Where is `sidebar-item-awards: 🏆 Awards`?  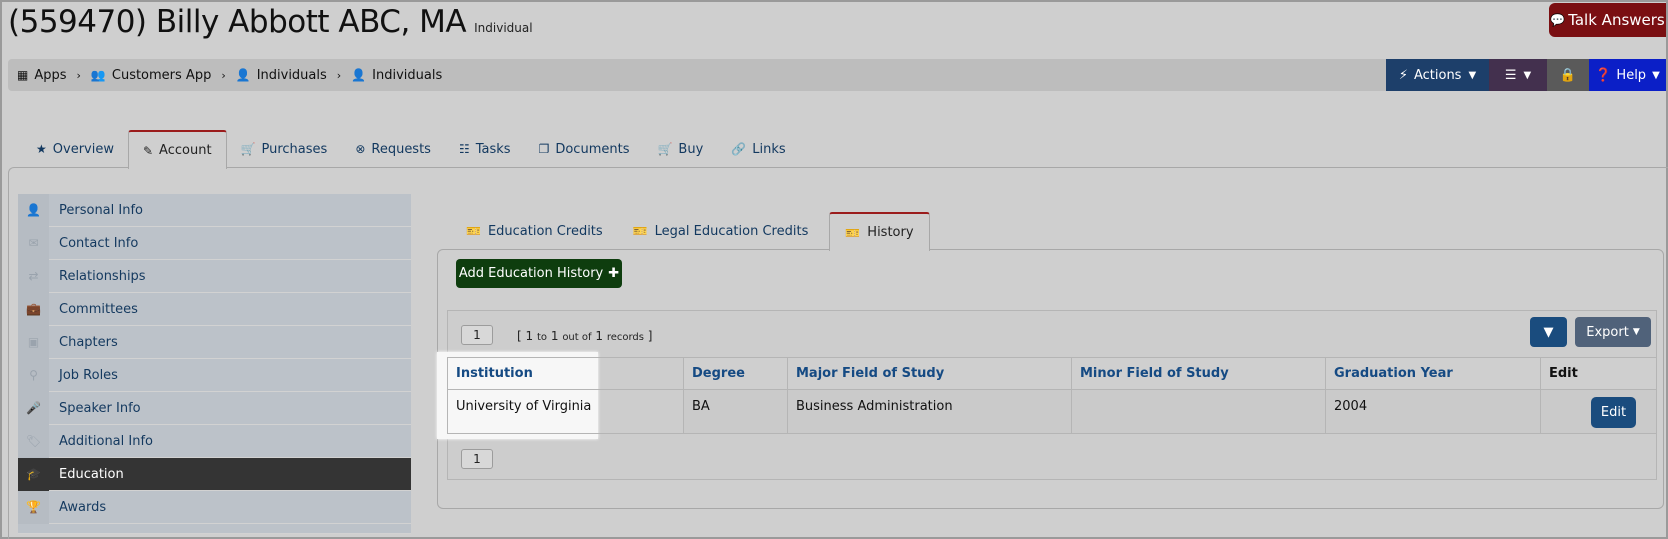
sidebar-item-awards: 🏆 Awards is located at coordinates (214, 507).